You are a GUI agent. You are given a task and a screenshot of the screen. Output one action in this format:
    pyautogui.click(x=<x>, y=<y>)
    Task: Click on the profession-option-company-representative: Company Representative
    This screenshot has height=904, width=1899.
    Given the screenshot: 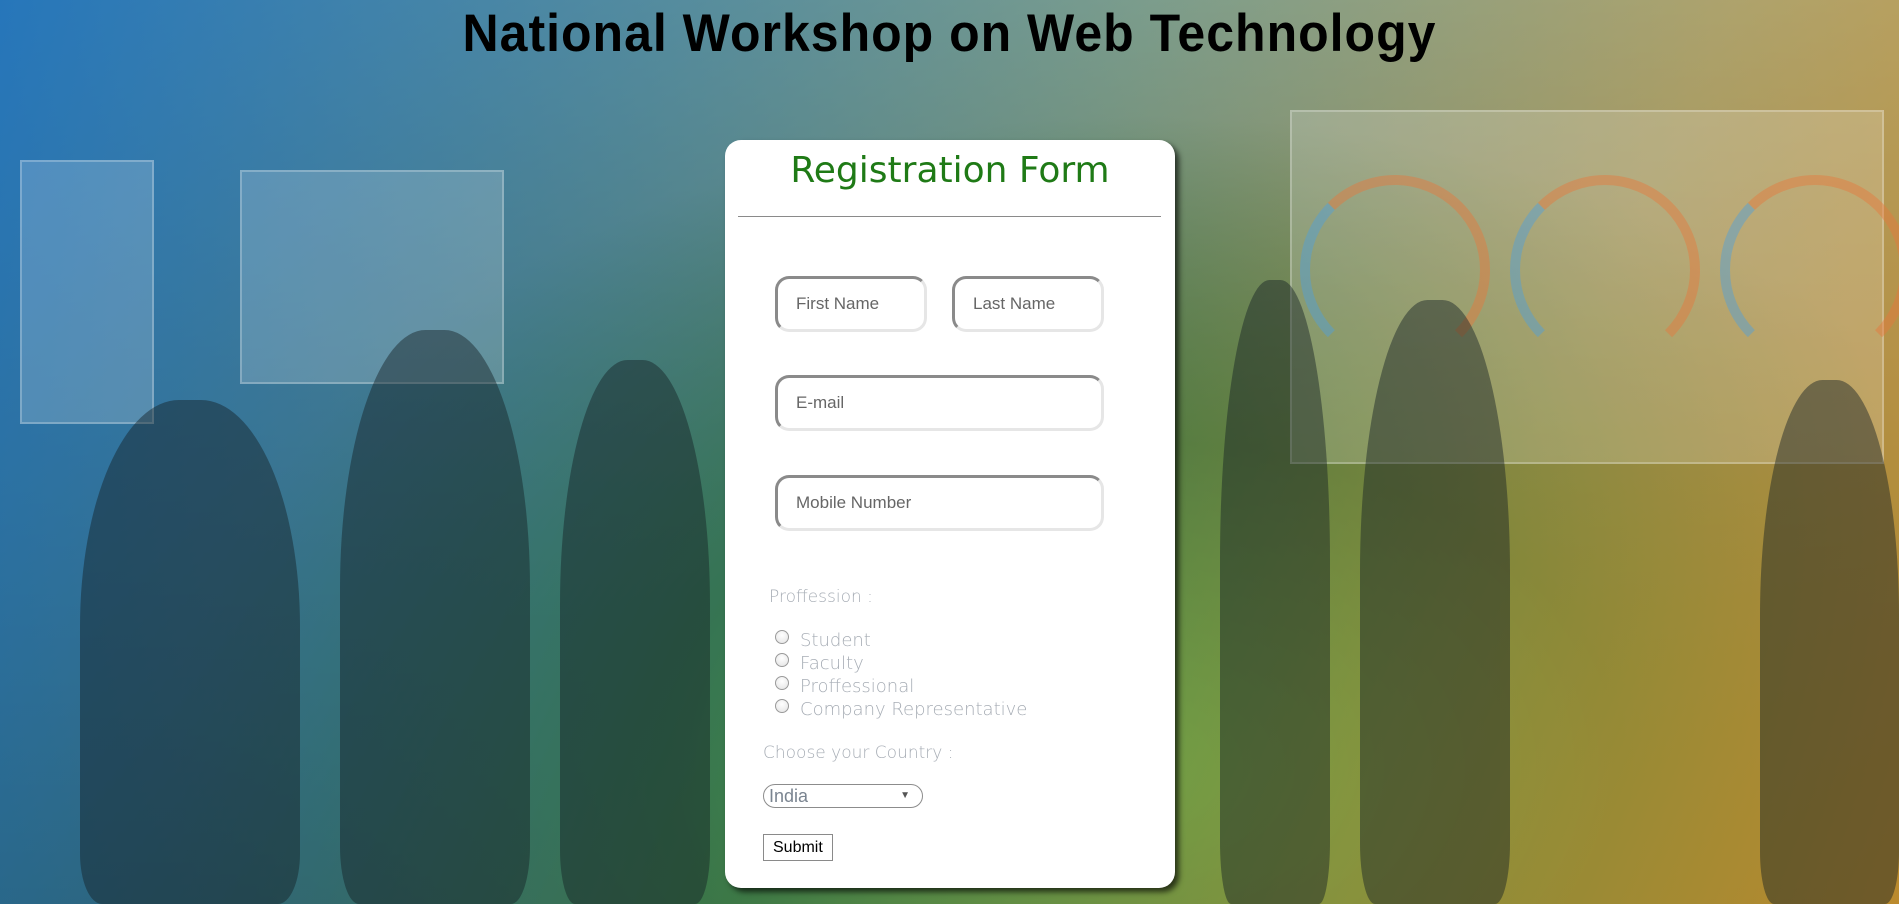 What is the action you would take?
    pyautogui.click(x=901, y=709)
    